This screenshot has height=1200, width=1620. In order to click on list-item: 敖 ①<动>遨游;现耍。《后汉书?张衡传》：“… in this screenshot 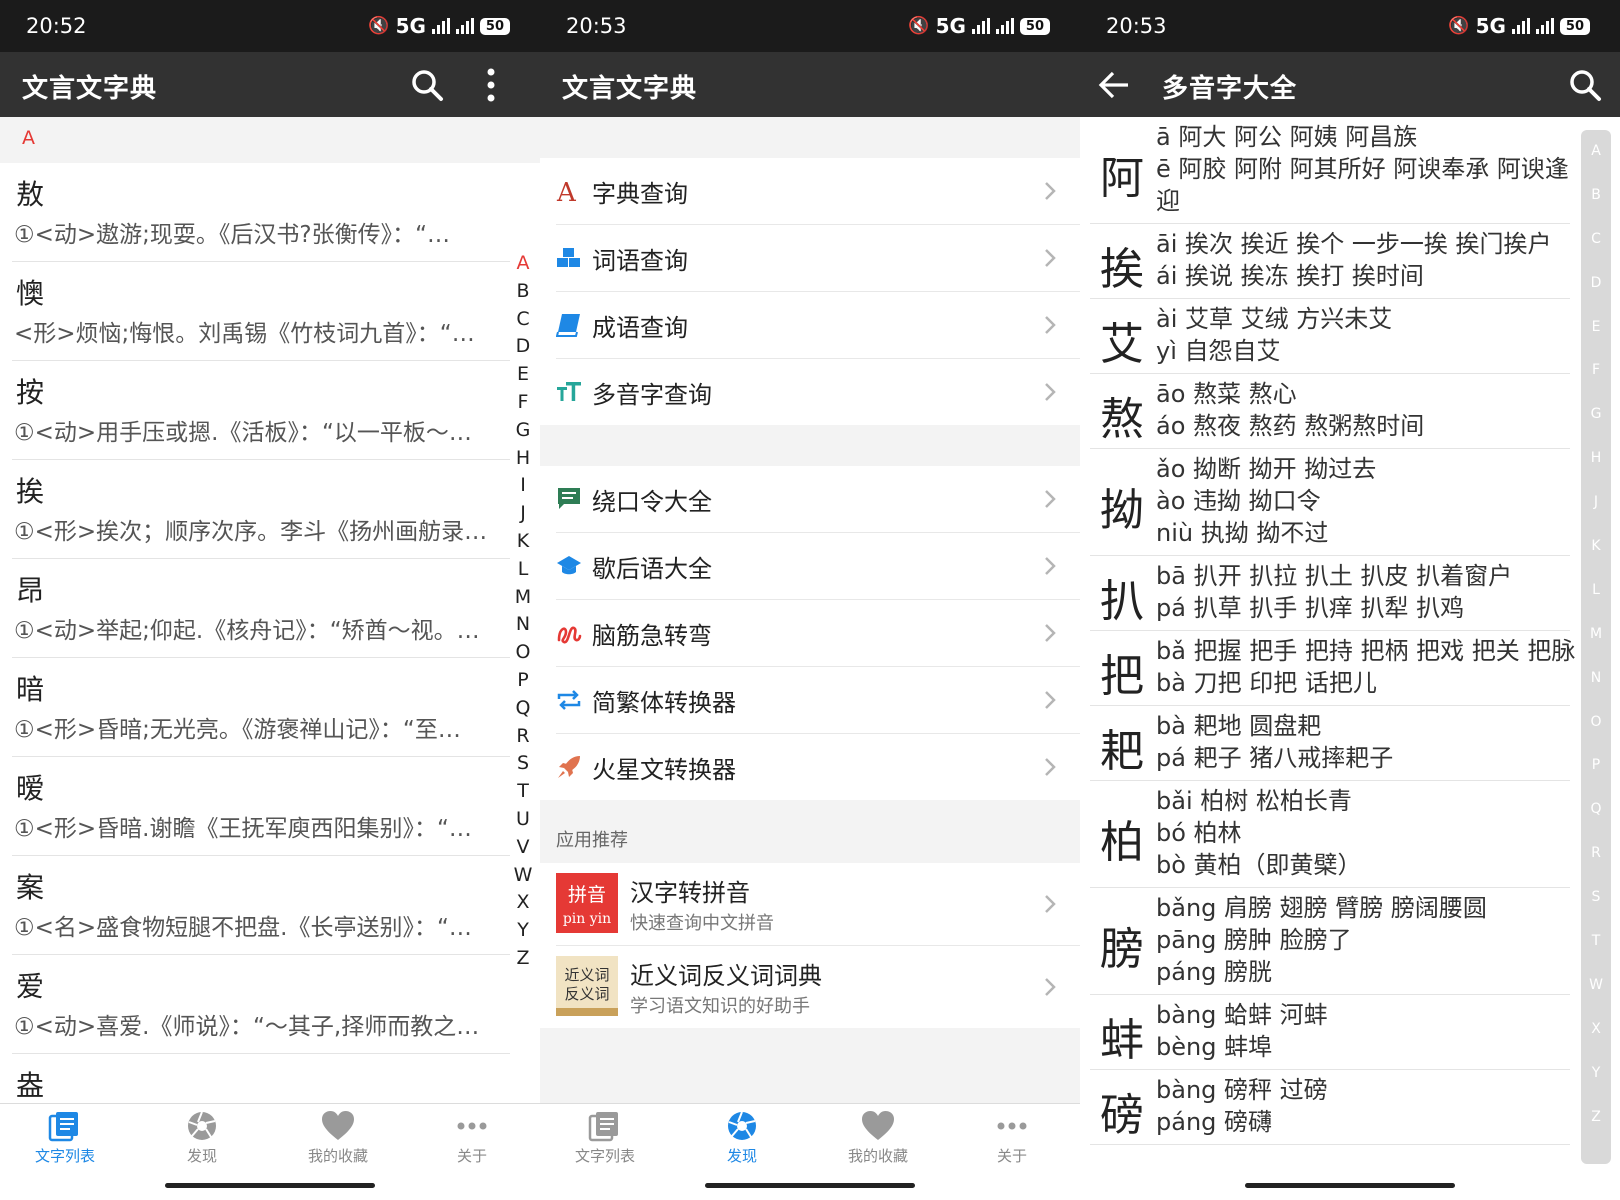, I will do `click(261, 212)`.